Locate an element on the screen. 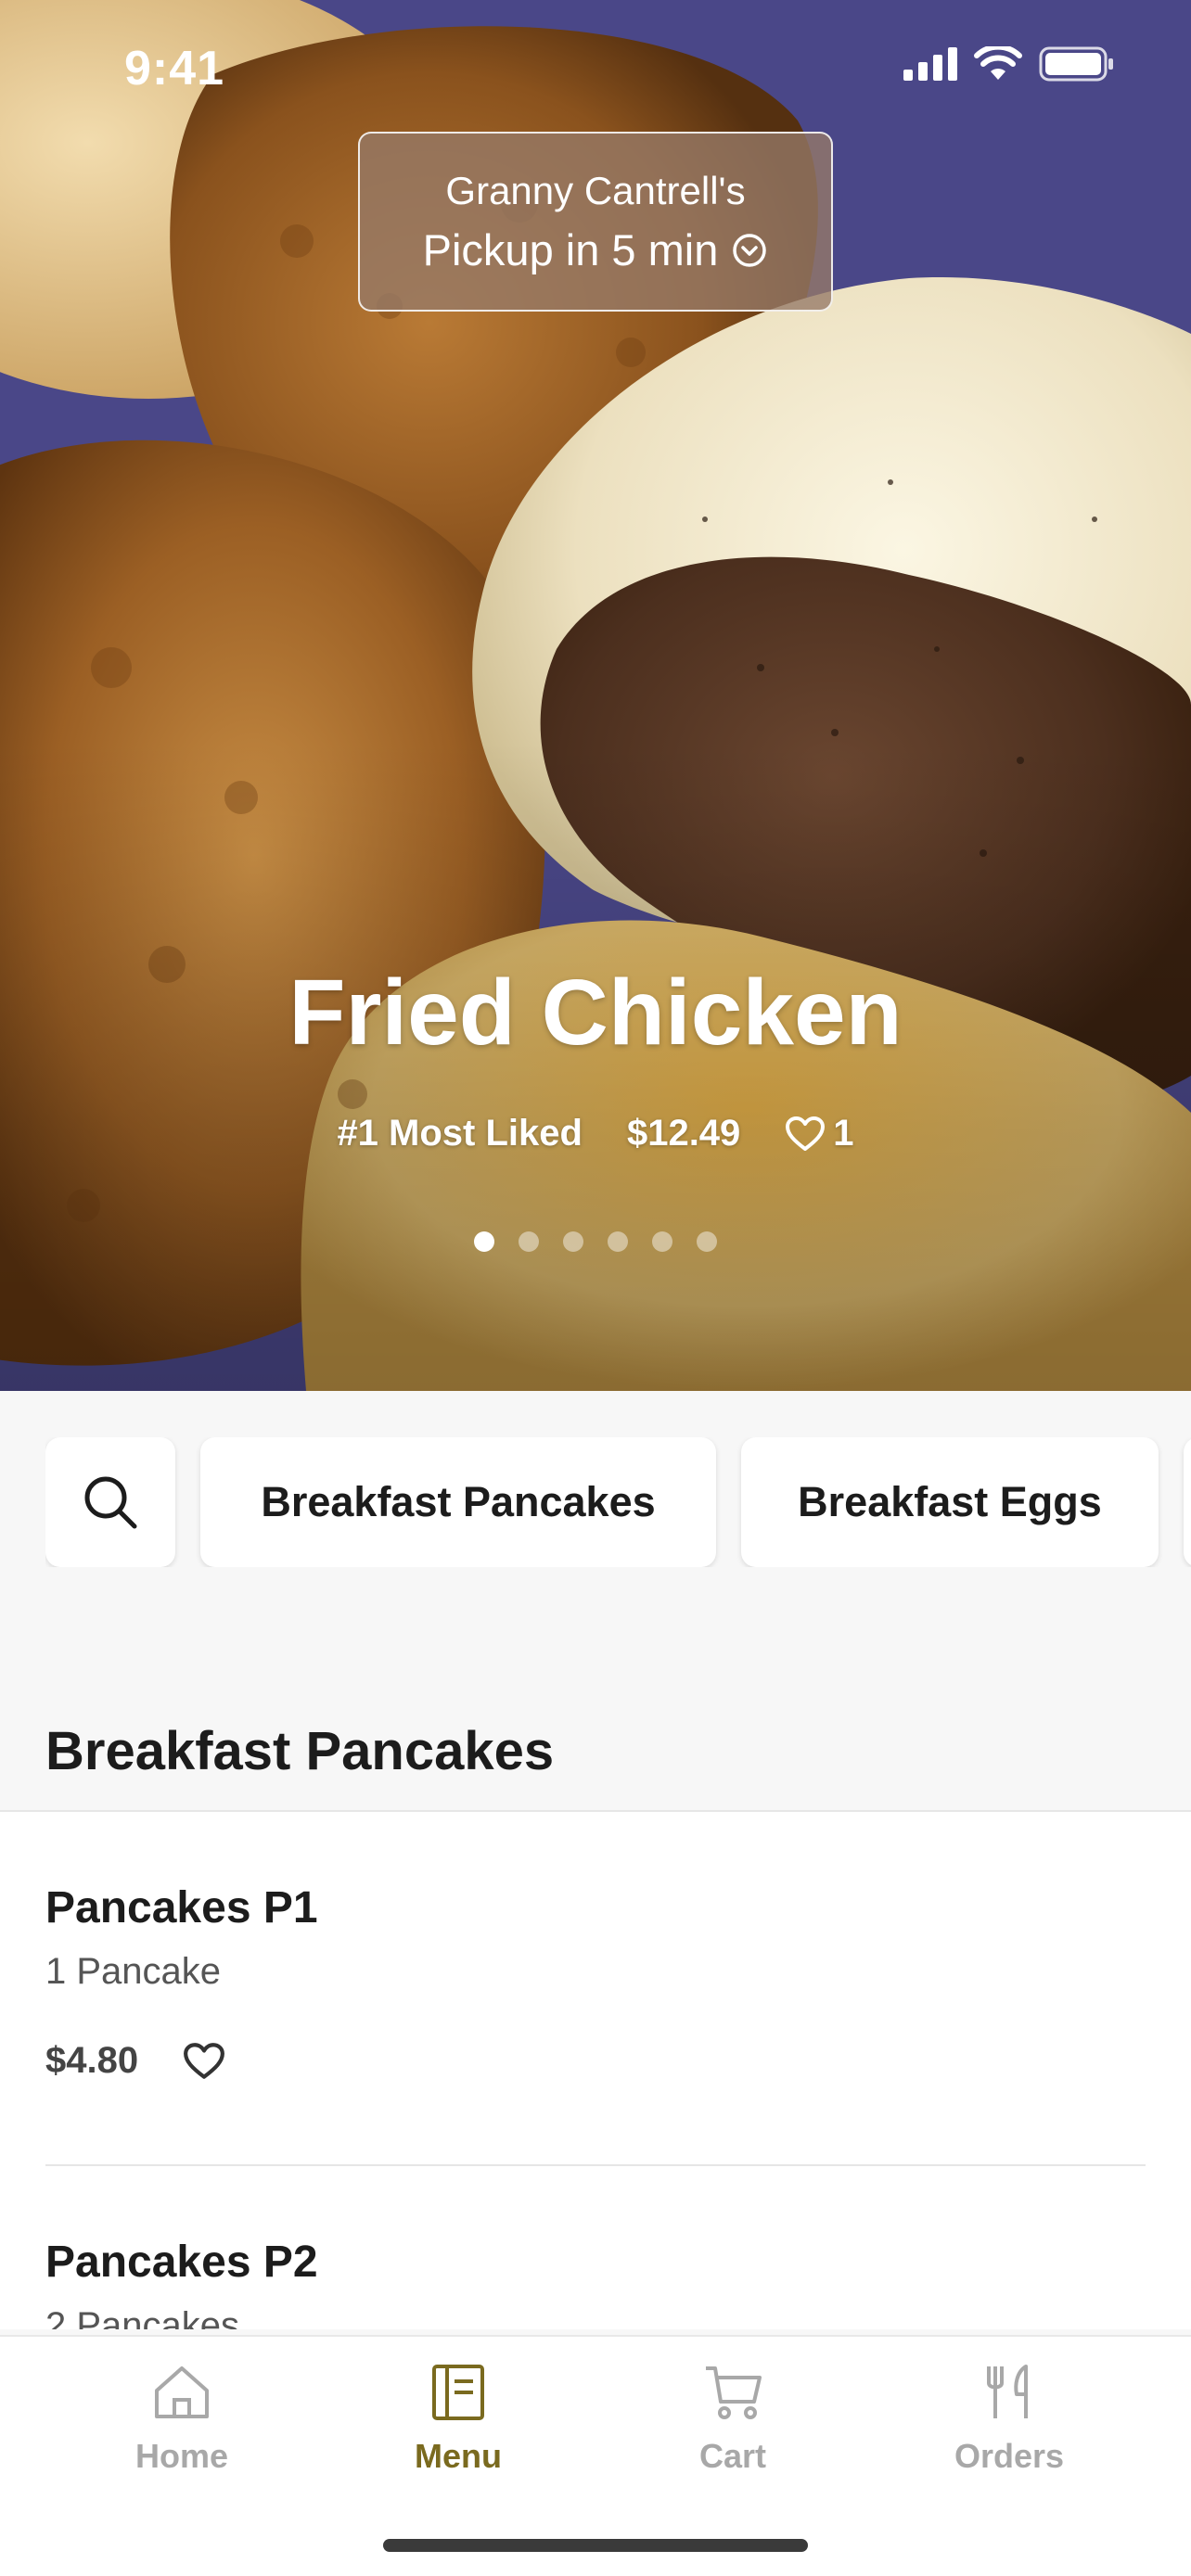 This screenshot has height=2576, width=1191. battery-icon is located at coordinates (1076, 64).